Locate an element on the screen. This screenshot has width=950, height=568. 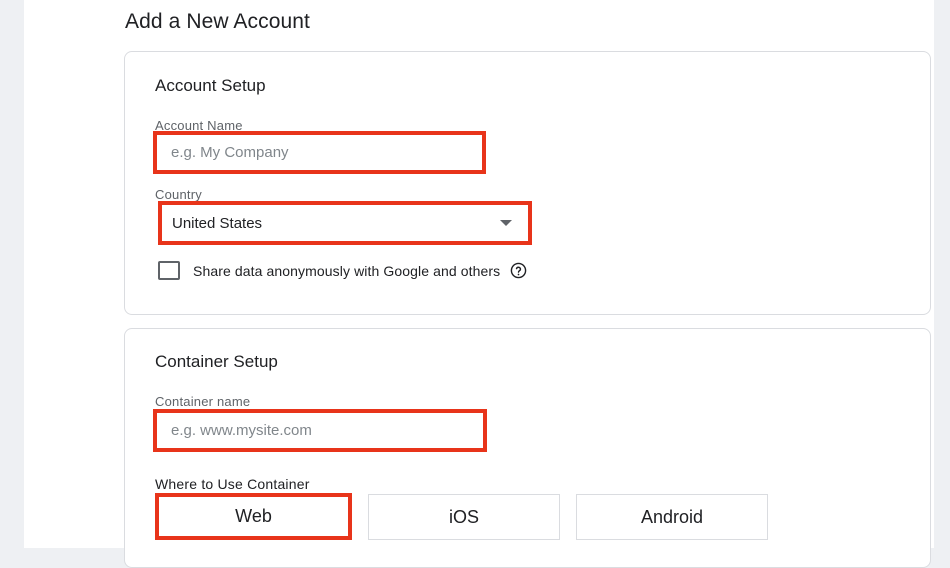
where-to-use-label: Where to Use Container is located at coordinates (232, 484).